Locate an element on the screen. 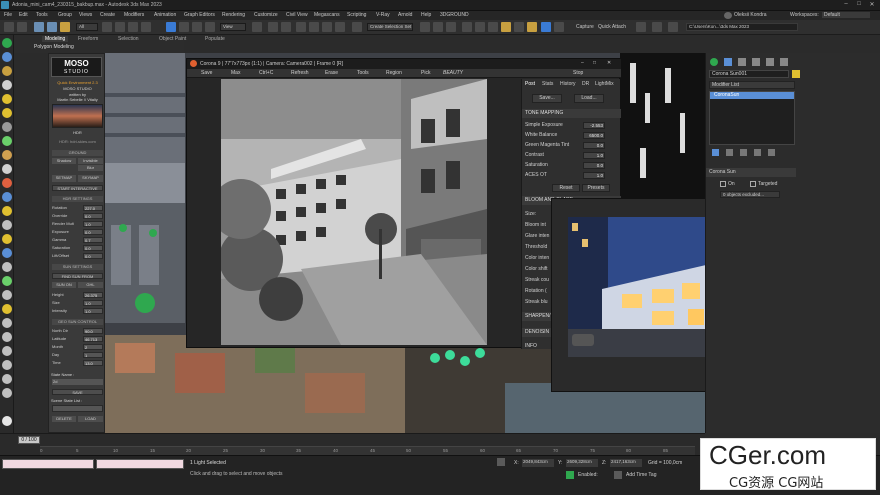  grid-icon is located at coordinates (7, 323).